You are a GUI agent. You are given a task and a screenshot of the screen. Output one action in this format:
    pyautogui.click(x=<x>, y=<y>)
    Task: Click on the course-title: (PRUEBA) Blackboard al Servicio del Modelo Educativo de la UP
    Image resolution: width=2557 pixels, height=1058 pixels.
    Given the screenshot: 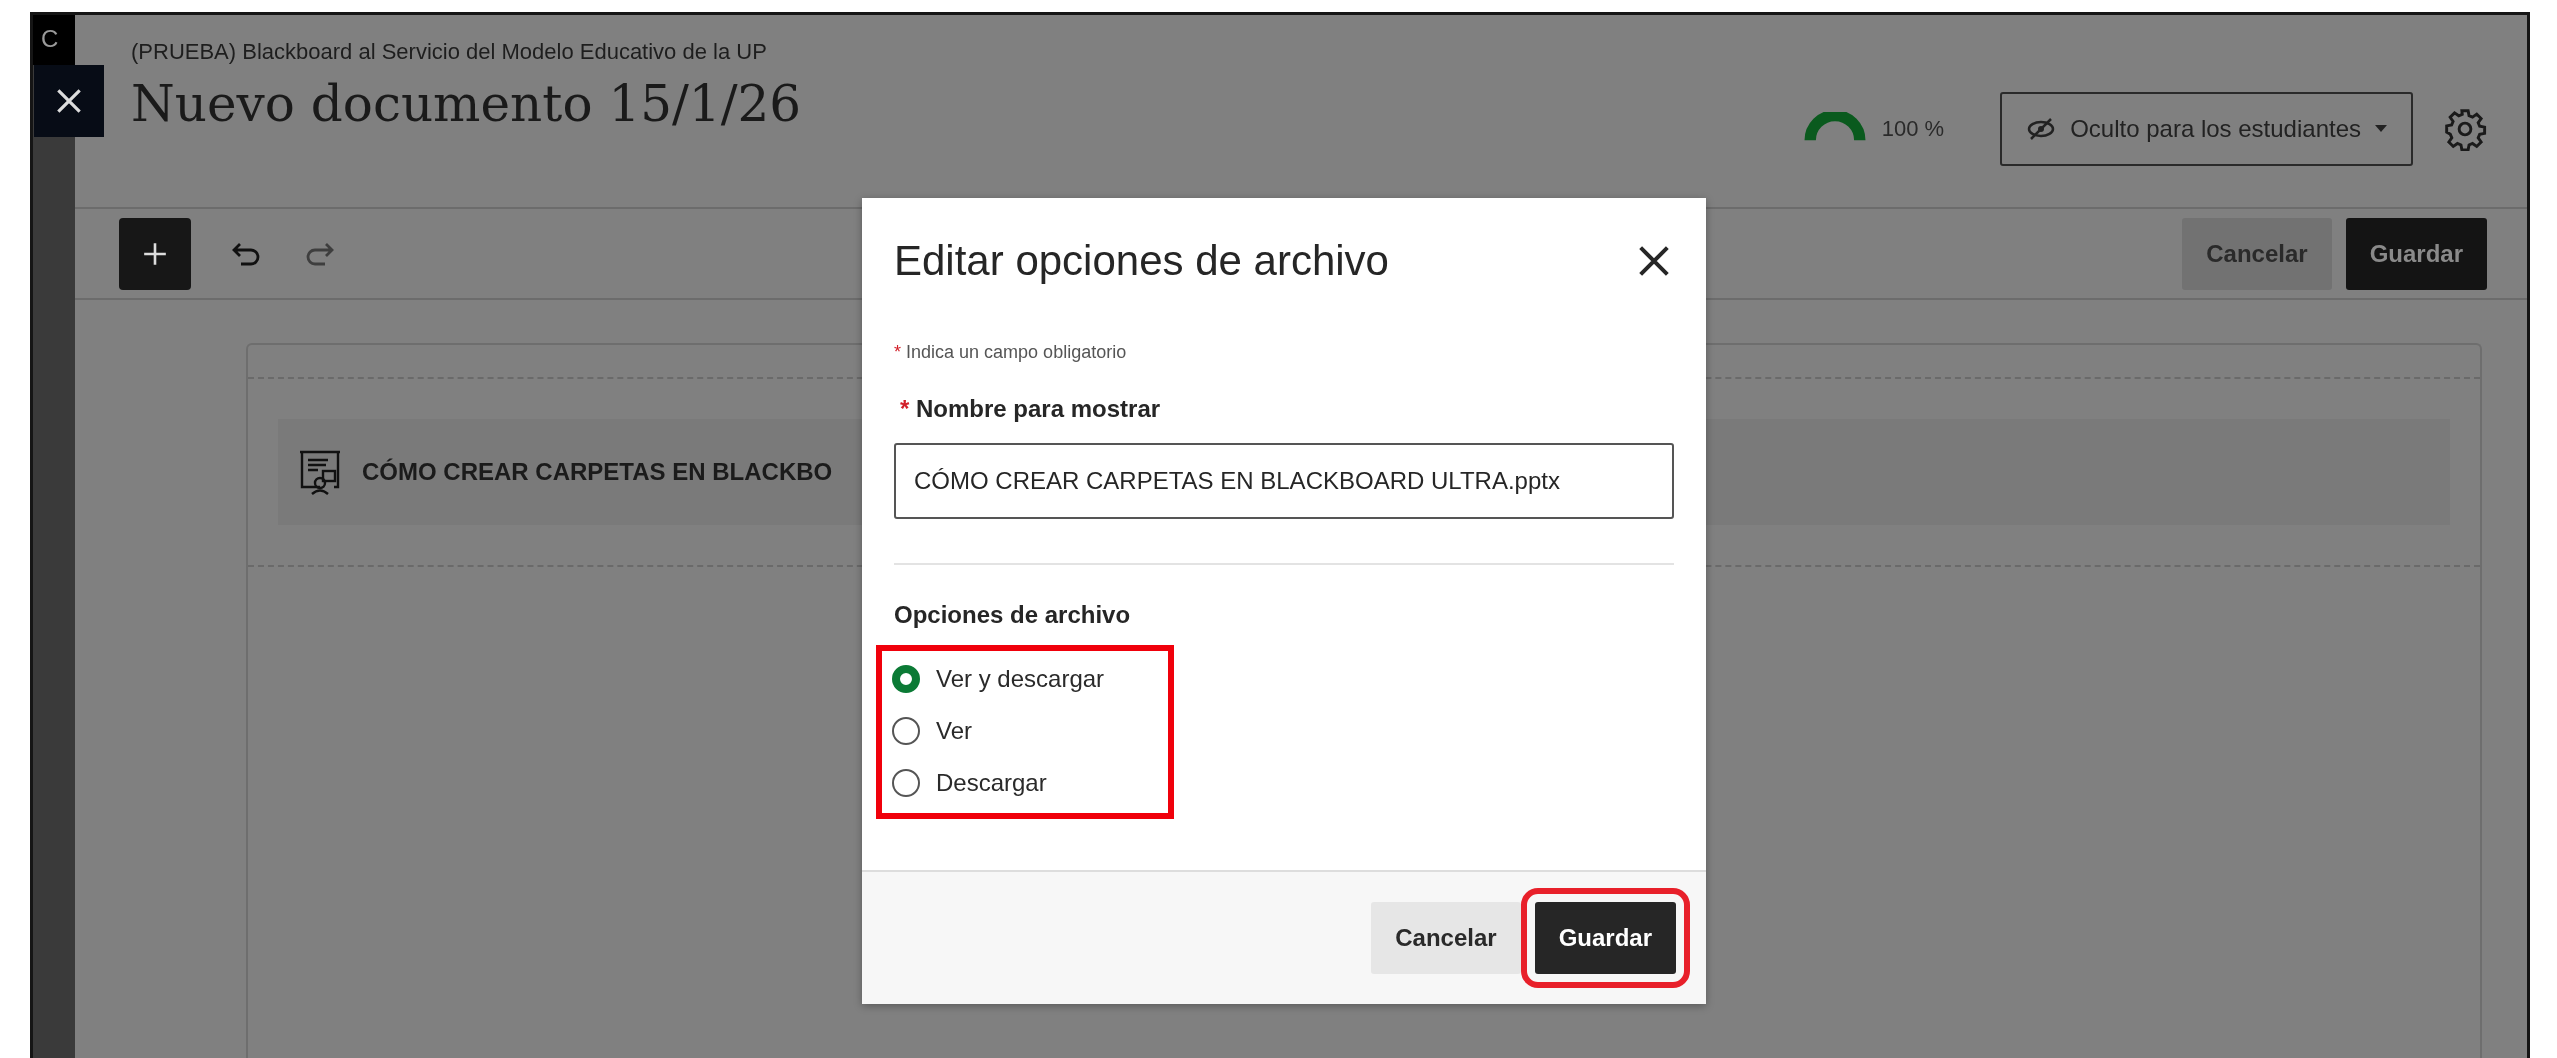 What is the action you would take?
    pyautogui.click(x=449, y=52)
    